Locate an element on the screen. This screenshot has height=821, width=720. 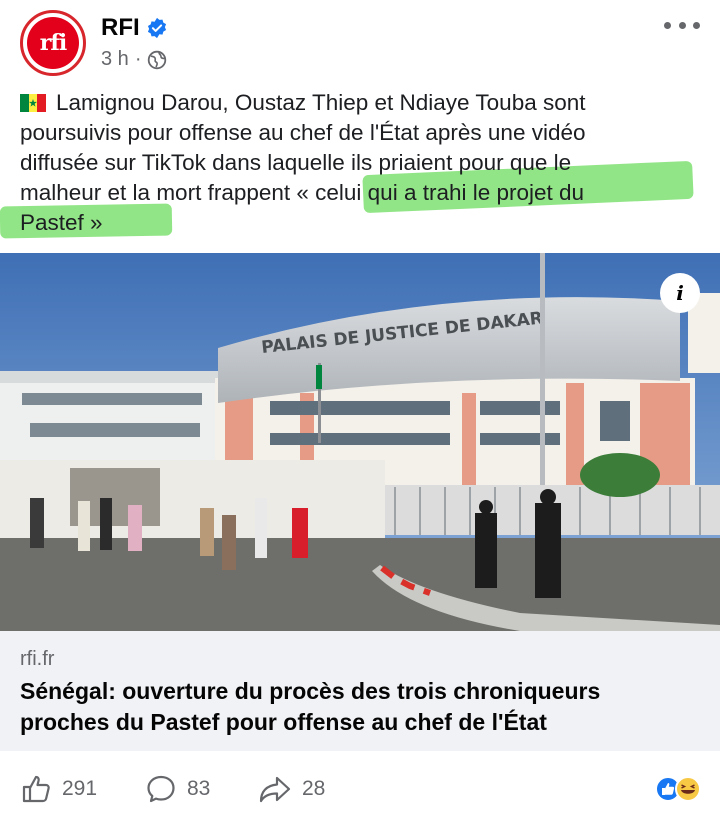
haha-reaction-icon is located at coordinates (688, 789).